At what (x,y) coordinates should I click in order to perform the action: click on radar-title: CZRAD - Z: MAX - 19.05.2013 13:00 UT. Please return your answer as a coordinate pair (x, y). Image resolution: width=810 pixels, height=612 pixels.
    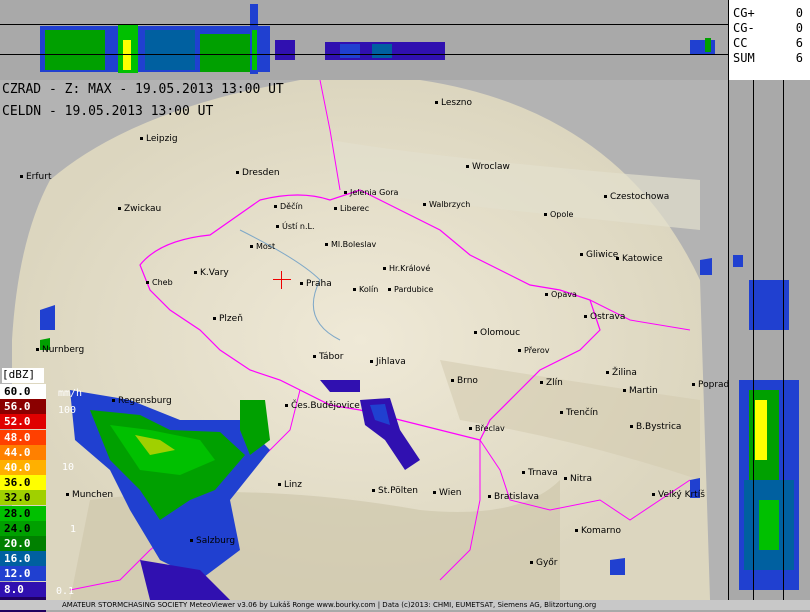
    Looking at the image, I should click on (143, 89).